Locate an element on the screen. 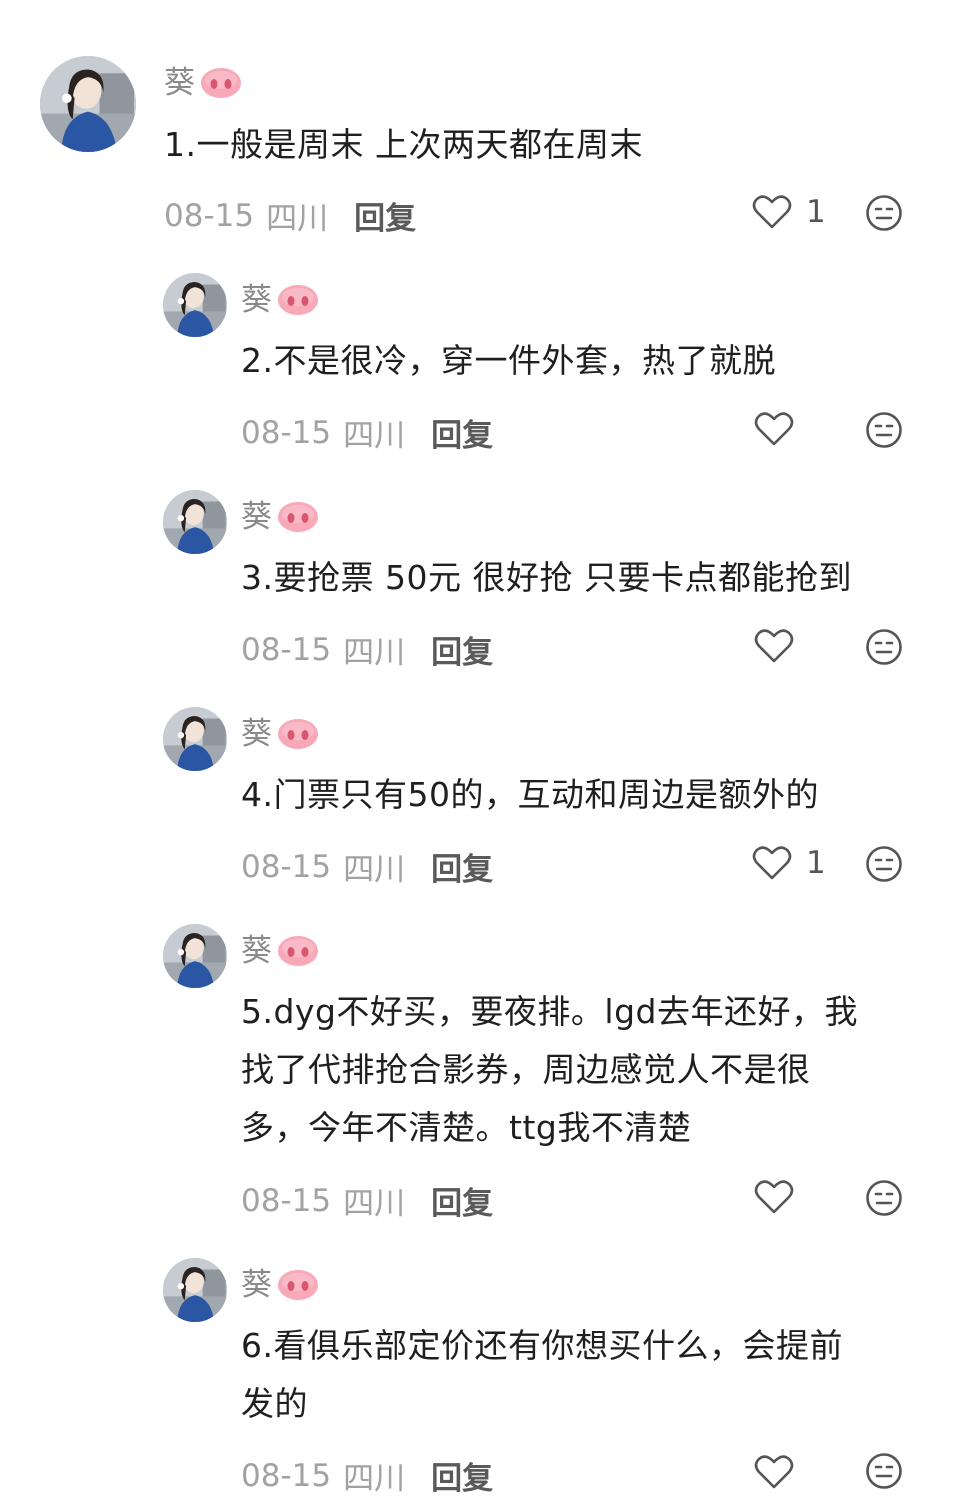 Image resolution: width=960 pixels, height=1498 pixels. comment-text: 1.一般是周末 上次两天都在周末 is located at coordinates (403, 144).